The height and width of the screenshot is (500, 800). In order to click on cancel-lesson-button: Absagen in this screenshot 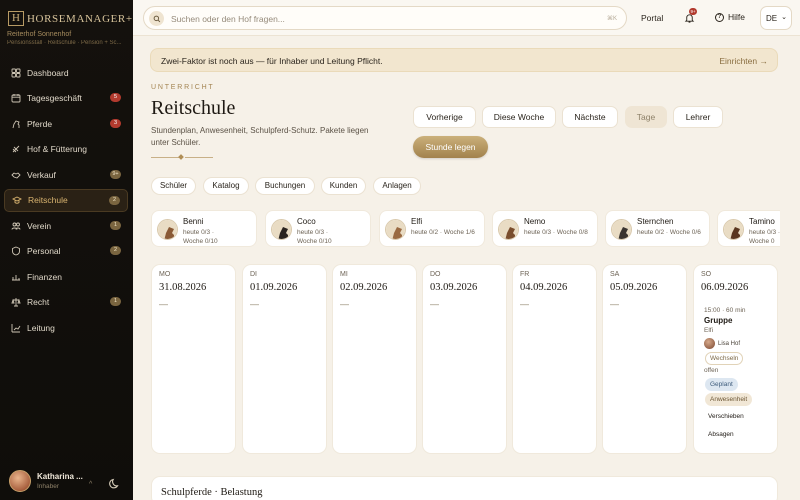, I will do `click(721, 434)`.